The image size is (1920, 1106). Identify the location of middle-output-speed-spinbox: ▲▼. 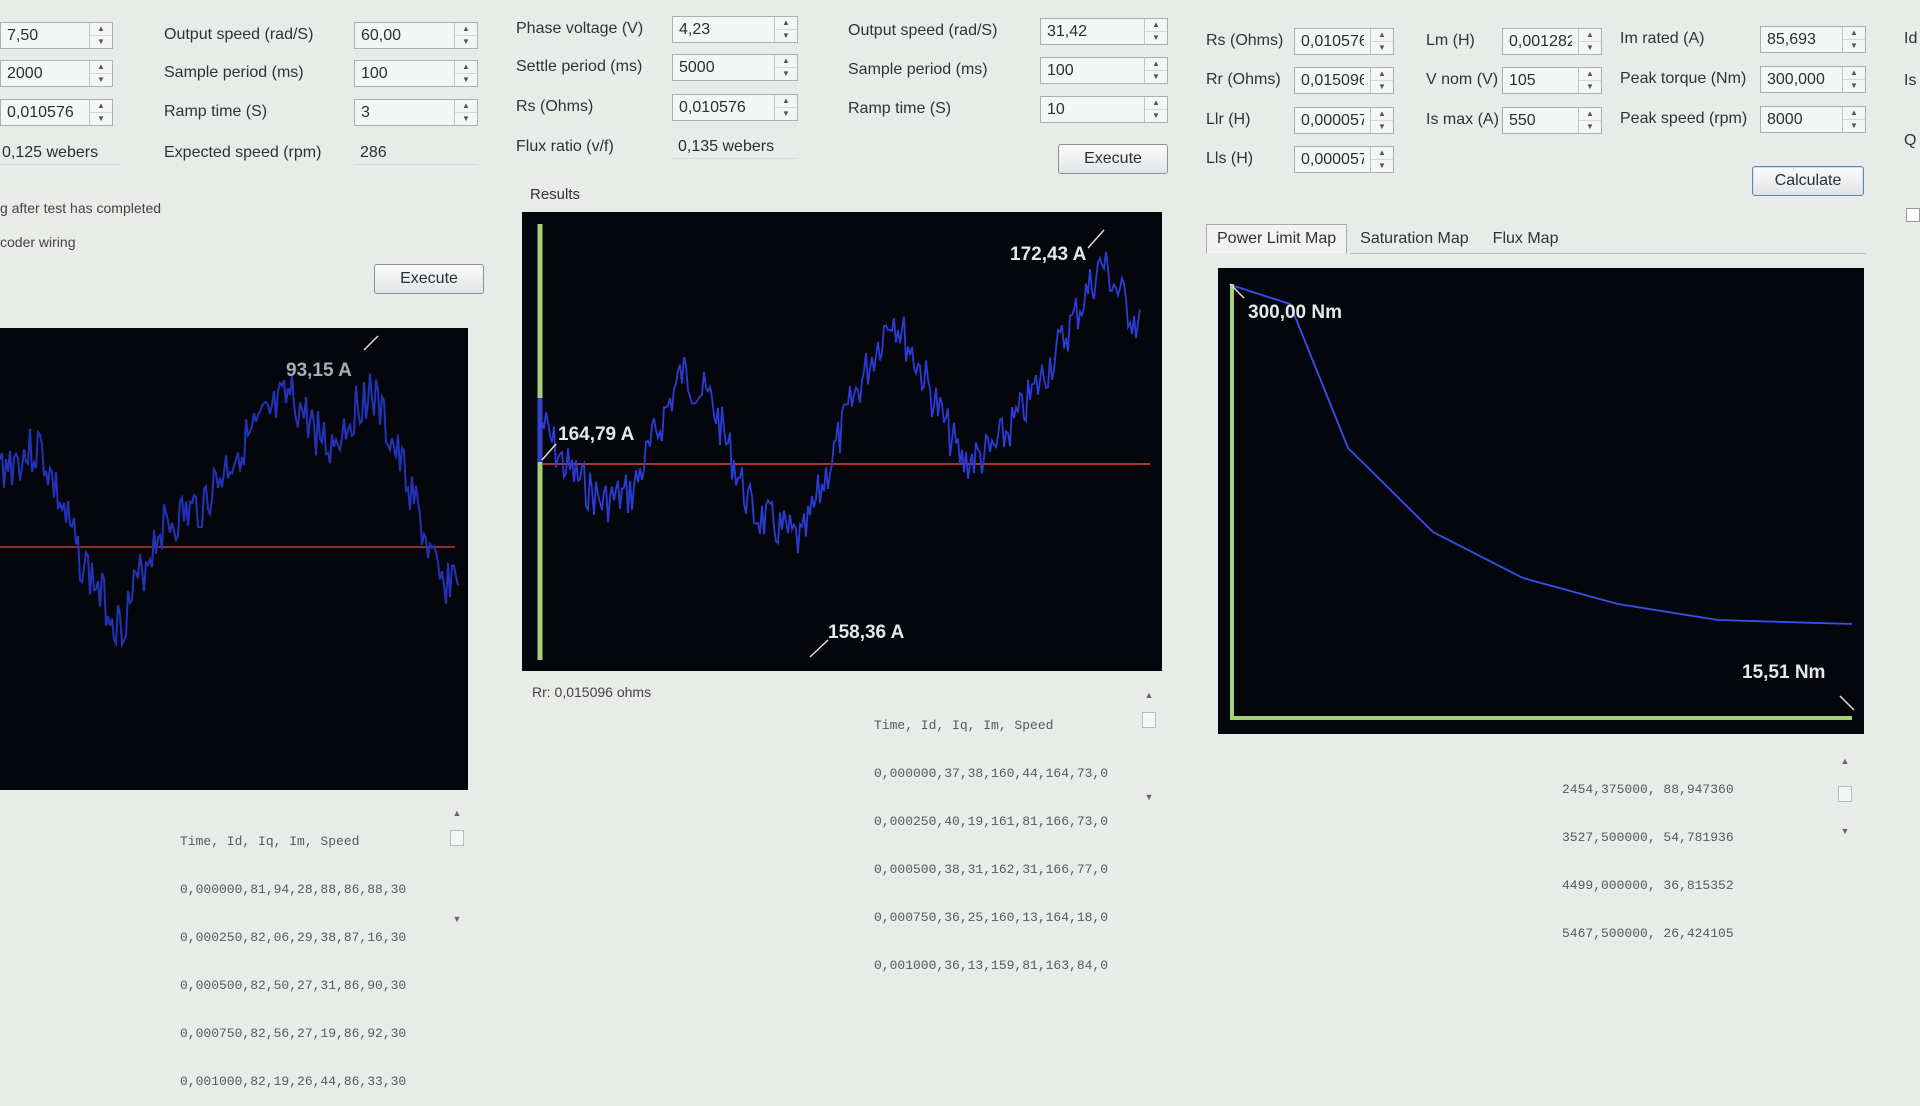
(1104, 31).